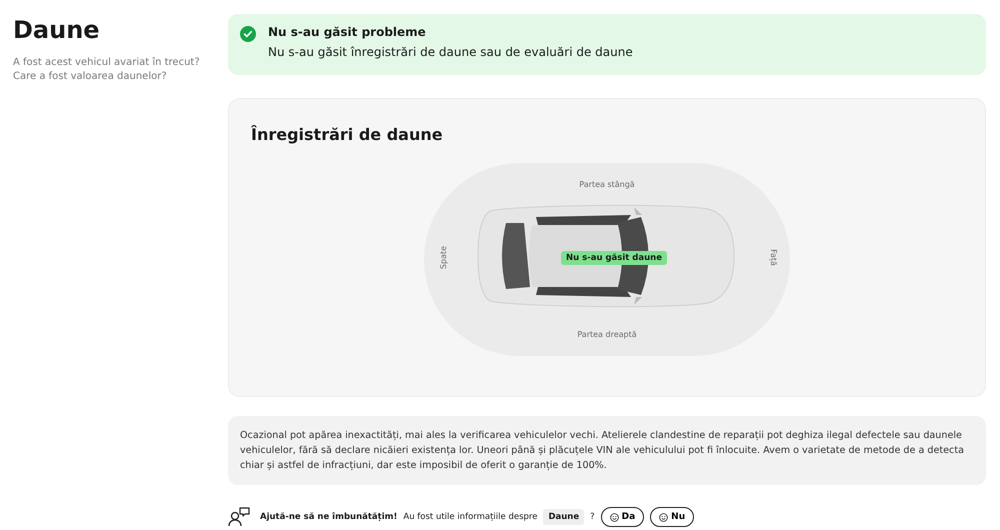 Image resolution: width=1000 pixels, height=530 pixels. Describe the element at coordinates (107, 63) in the screenshot. I see `description-text: A fost acest vehicul avariat în trecut?` at that location.